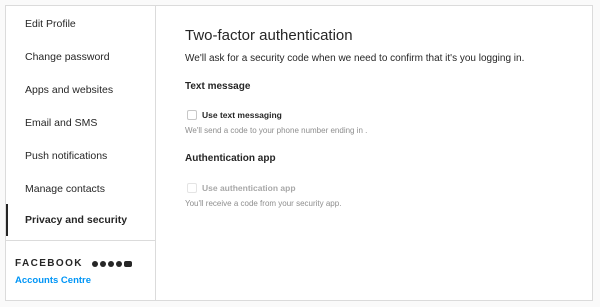  Describe the element at coordinates (218, 86) in the screenshot. I see `text-message-heading: Text message` at that location.